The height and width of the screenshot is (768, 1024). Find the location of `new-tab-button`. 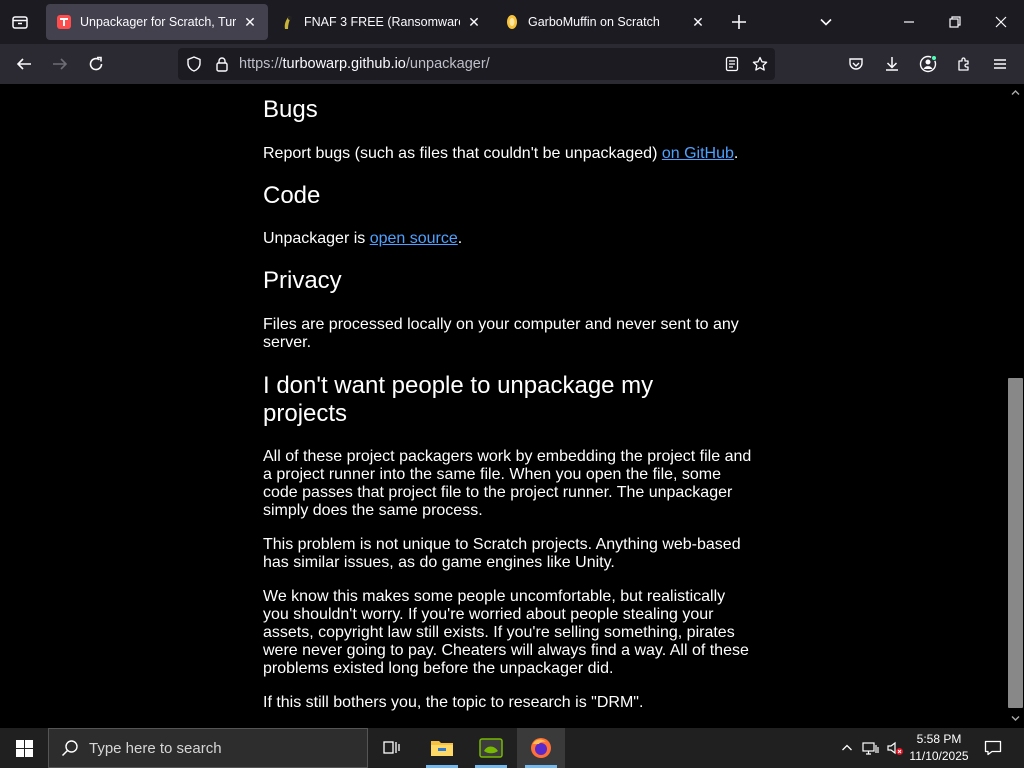

new-tab-button is located at coordinates (739, 22).